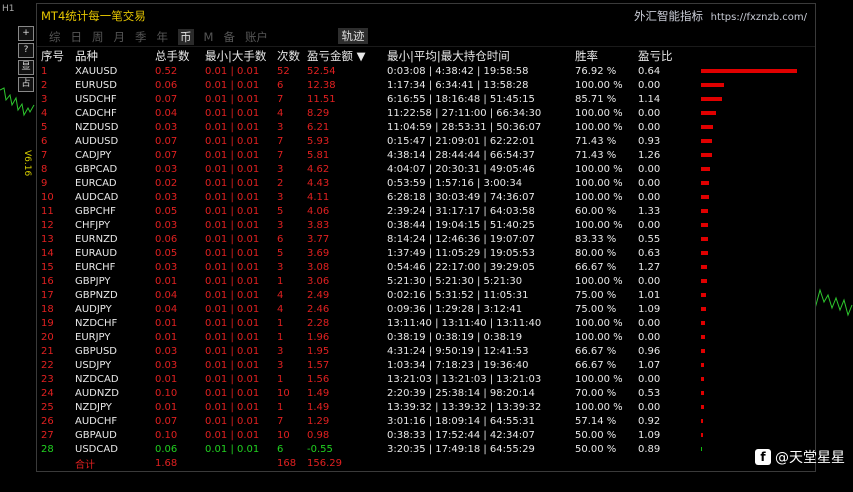  I want to click on tab-7: M, so click(209, 37).